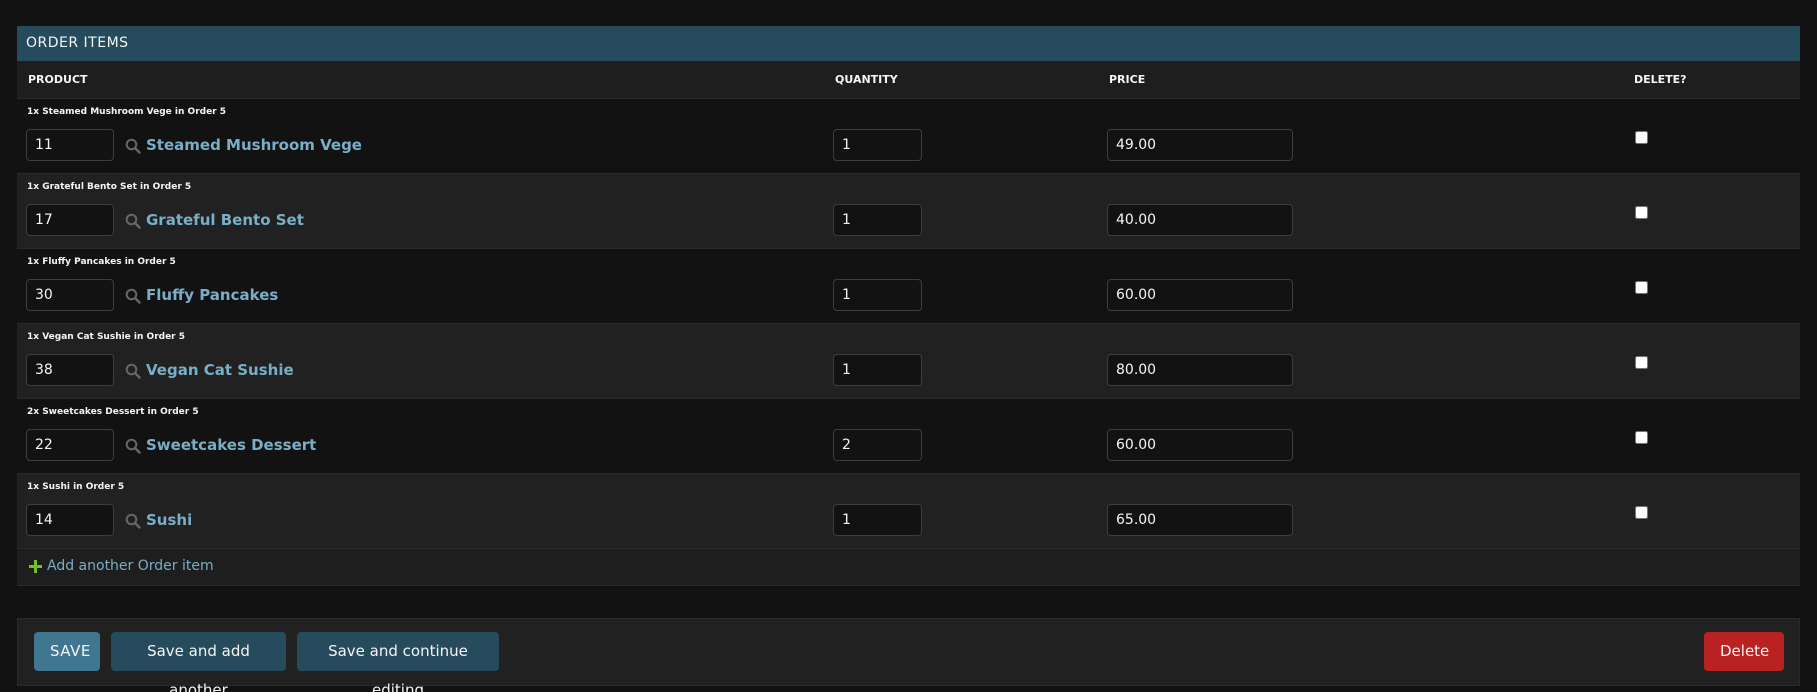  I want to click on column-header-price: PRICE, so click(1127, 79).